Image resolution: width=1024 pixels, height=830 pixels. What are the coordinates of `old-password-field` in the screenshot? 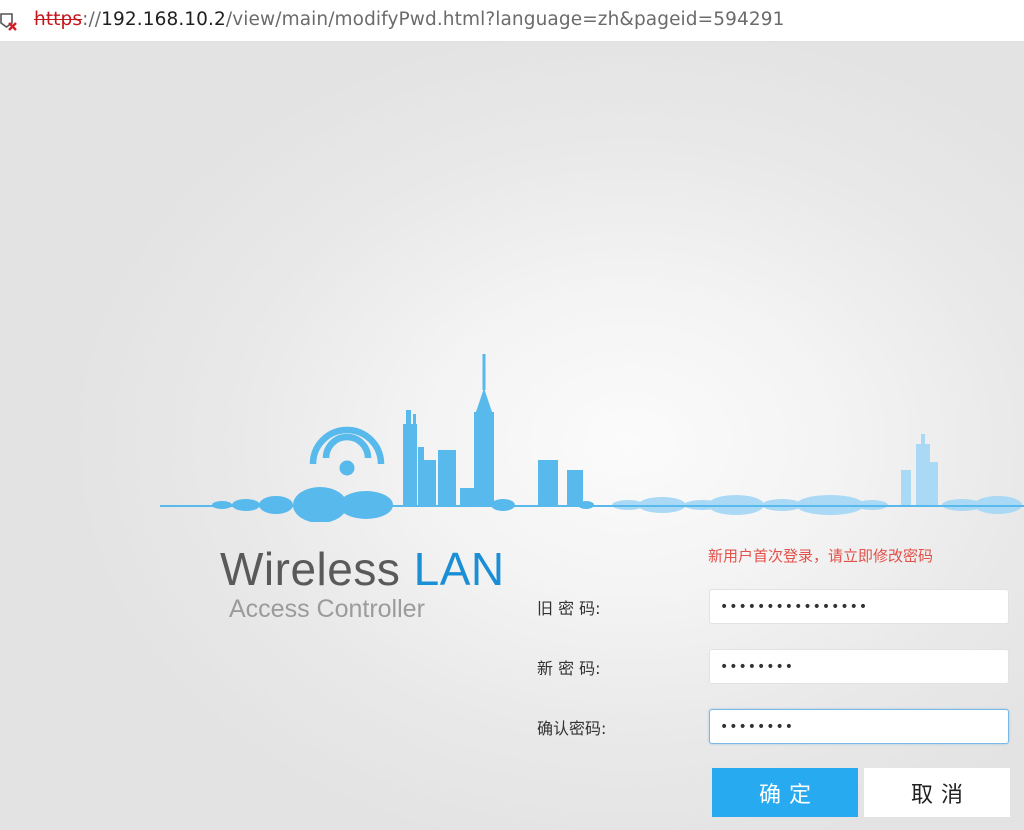 It's located at (859, 606).